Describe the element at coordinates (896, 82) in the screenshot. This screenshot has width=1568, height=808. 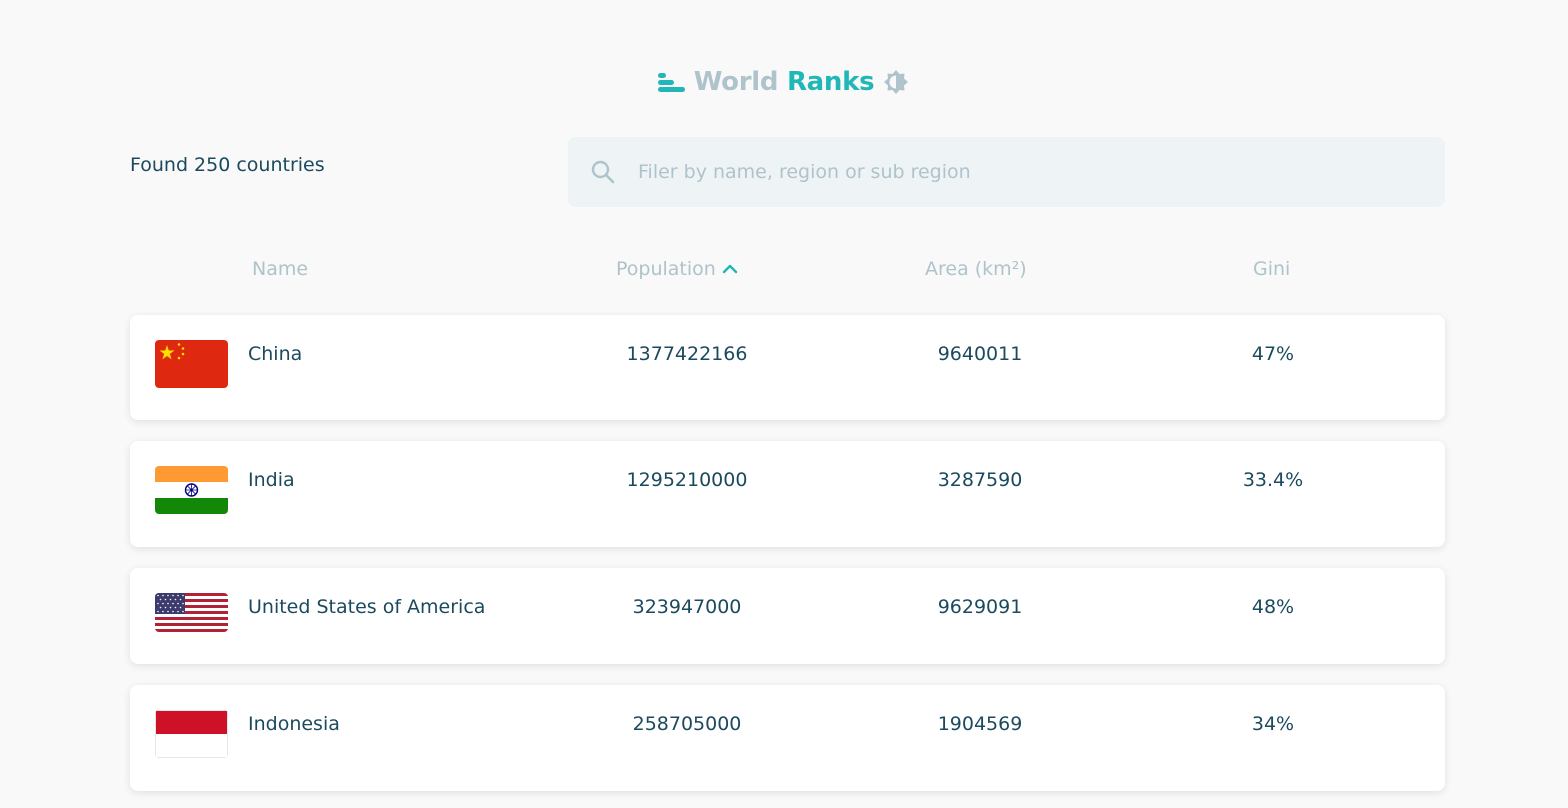
I see `brightness-icon` at that location.